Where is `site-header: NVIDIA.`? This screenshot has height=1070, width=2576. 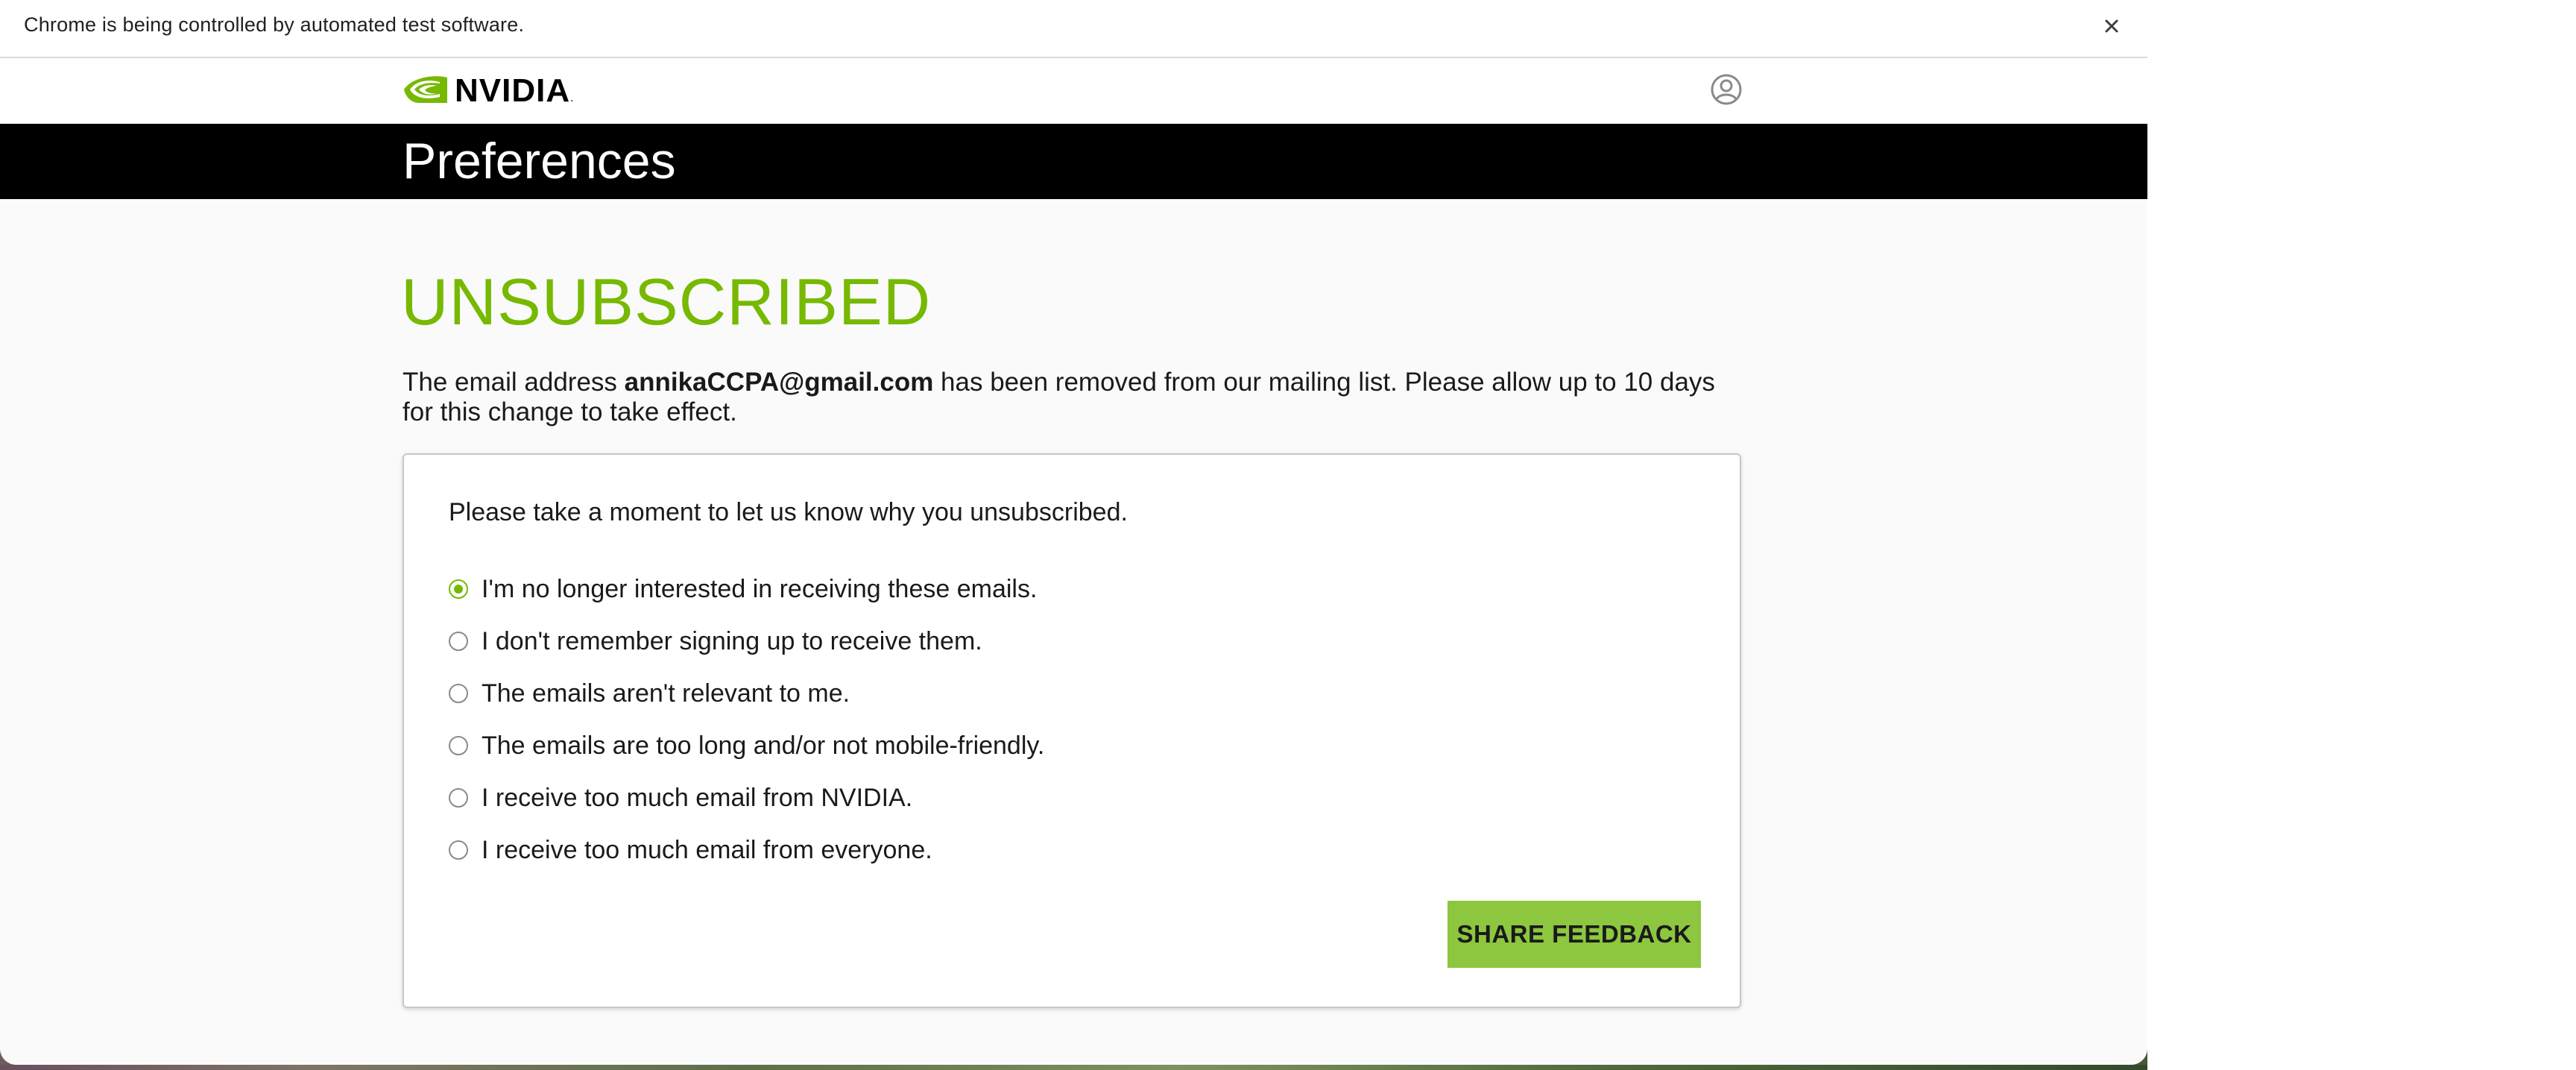 site-header: NVIDIA. is located at coordinates (1073, 91).